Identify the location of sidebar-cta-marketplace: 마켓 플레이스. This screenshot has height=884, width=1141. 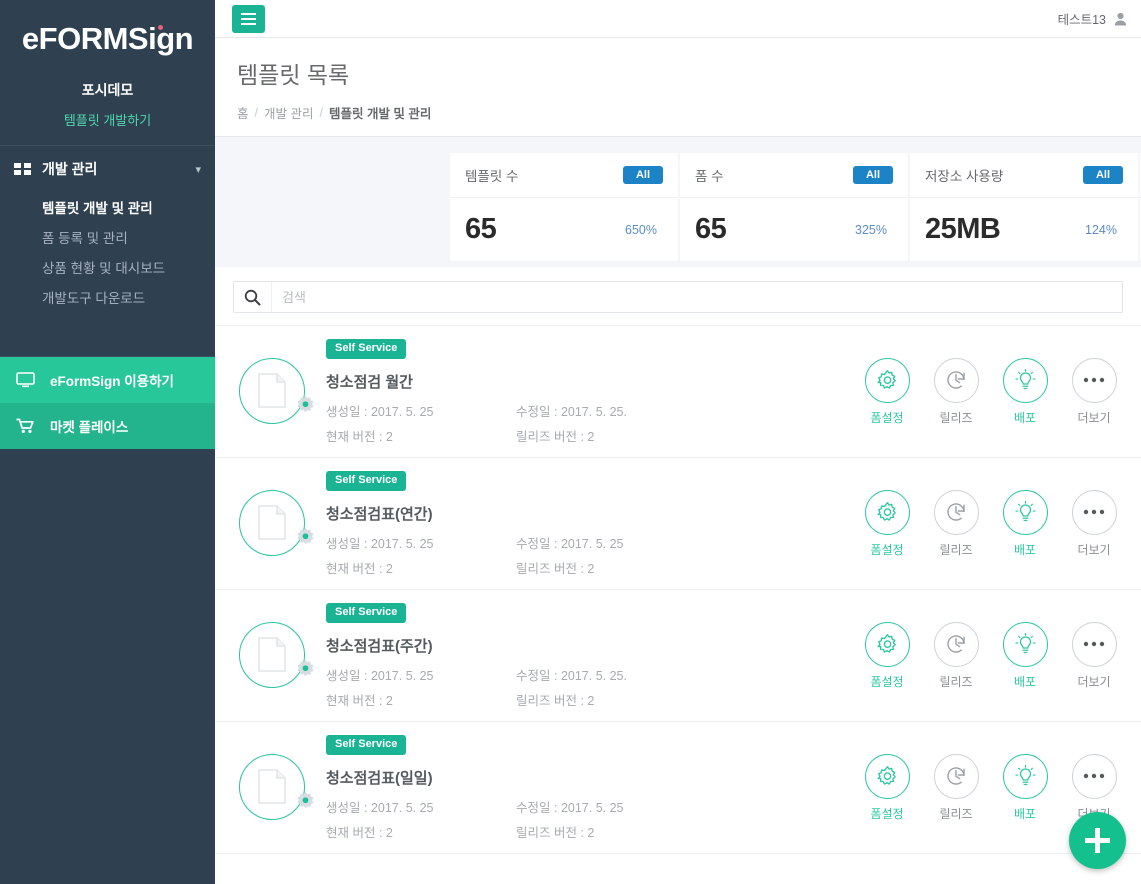
(107, 426).